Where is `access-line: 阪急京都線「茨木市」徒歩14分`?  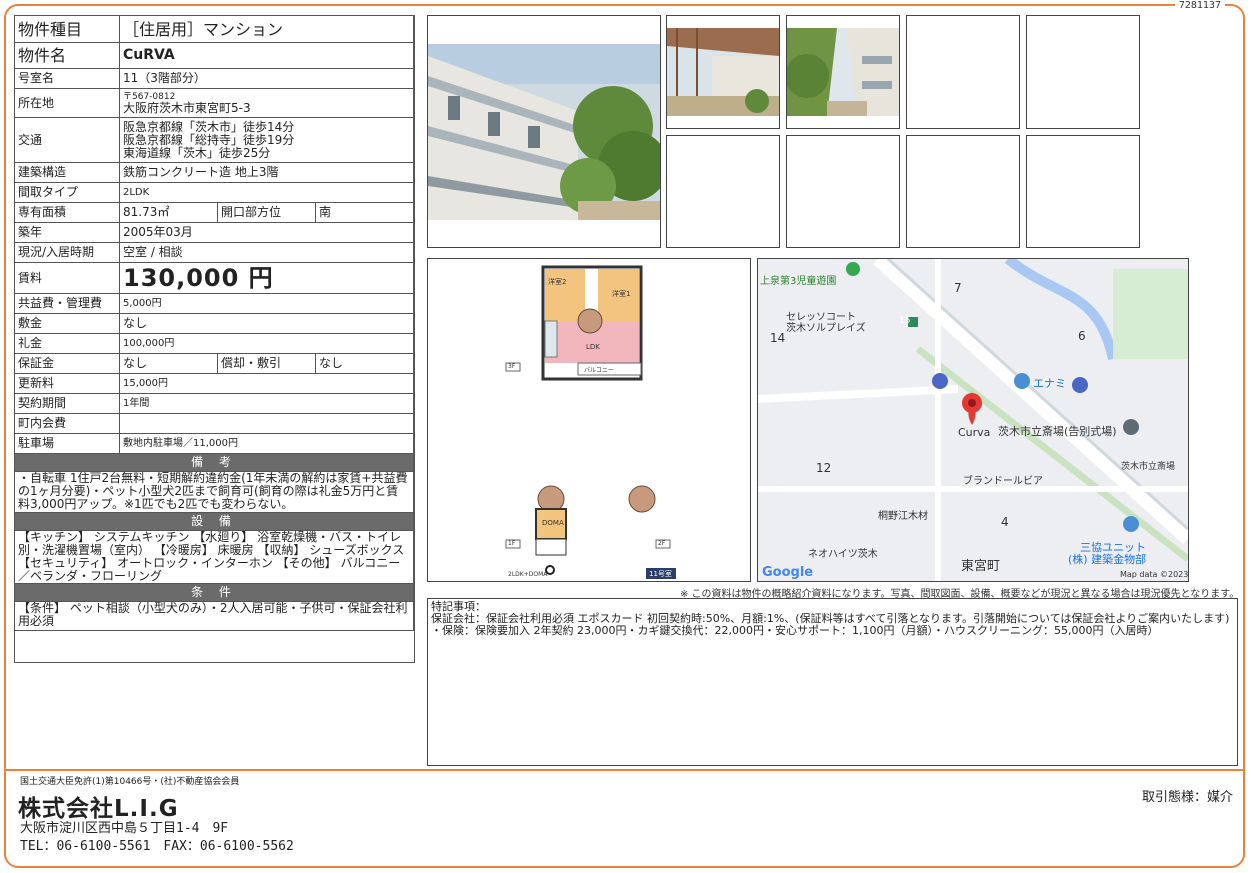 access-line: 阪急京都線「茨木市」徒歩14分 is located at coordinates (209, 126).